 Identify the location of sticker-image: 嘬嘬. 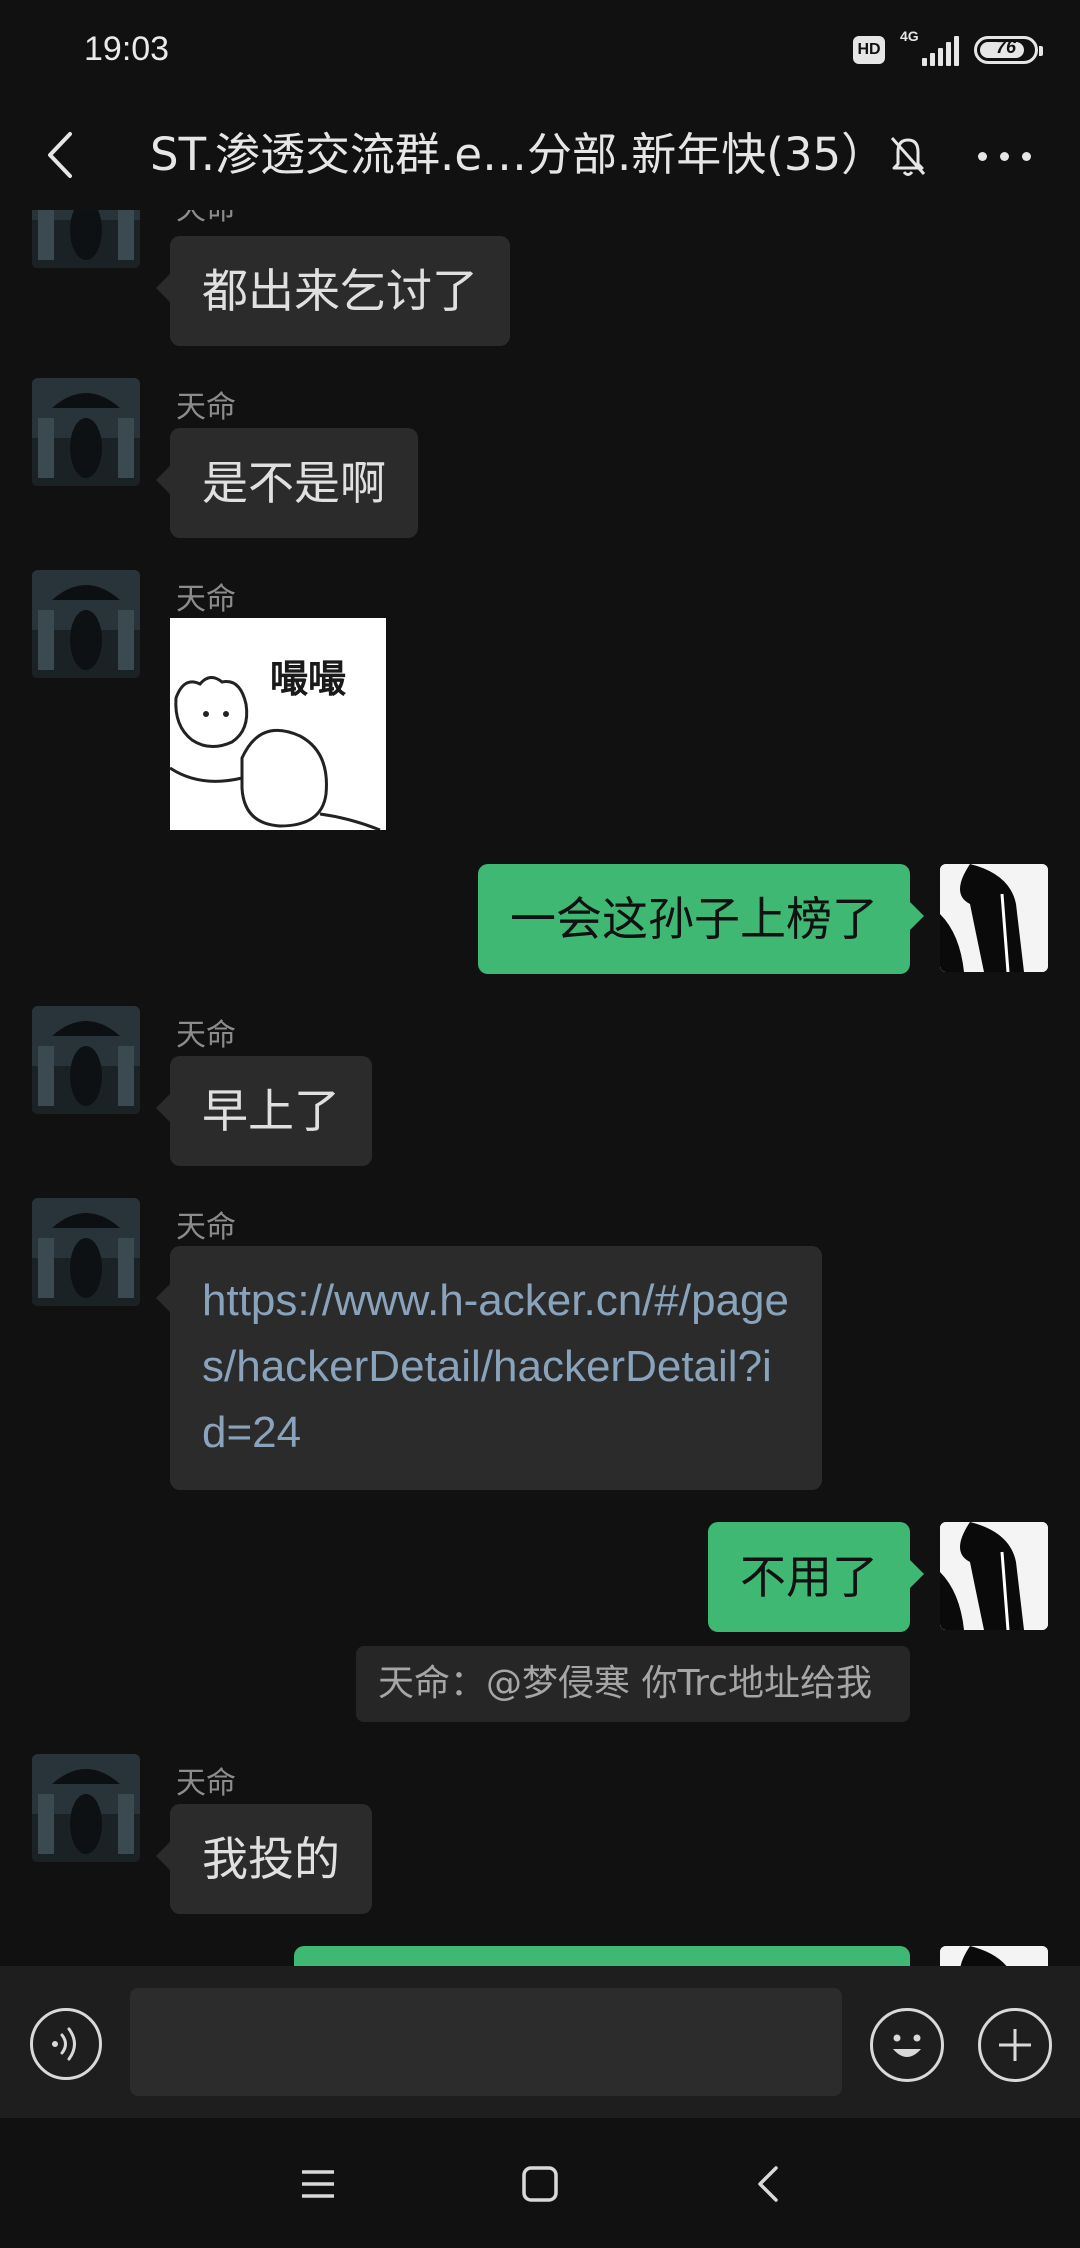
(278, 724).